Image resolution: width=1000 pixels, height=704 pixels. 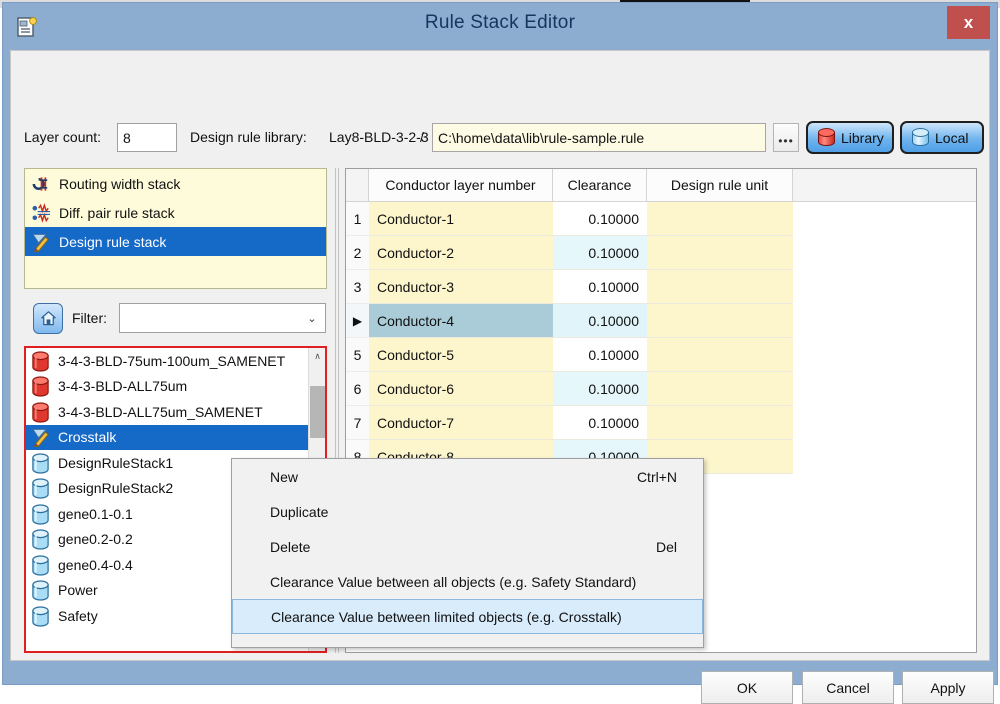 What do you see at coordinates (357, 321) in the screenshot?
I see `row-index: ▶` at bounding box center [357, 321].